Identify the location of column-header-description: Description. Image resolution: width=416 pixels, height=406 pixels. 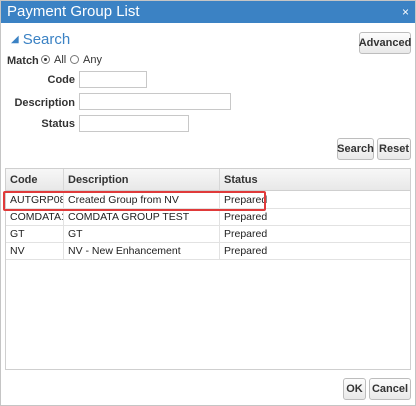
(142, 180).